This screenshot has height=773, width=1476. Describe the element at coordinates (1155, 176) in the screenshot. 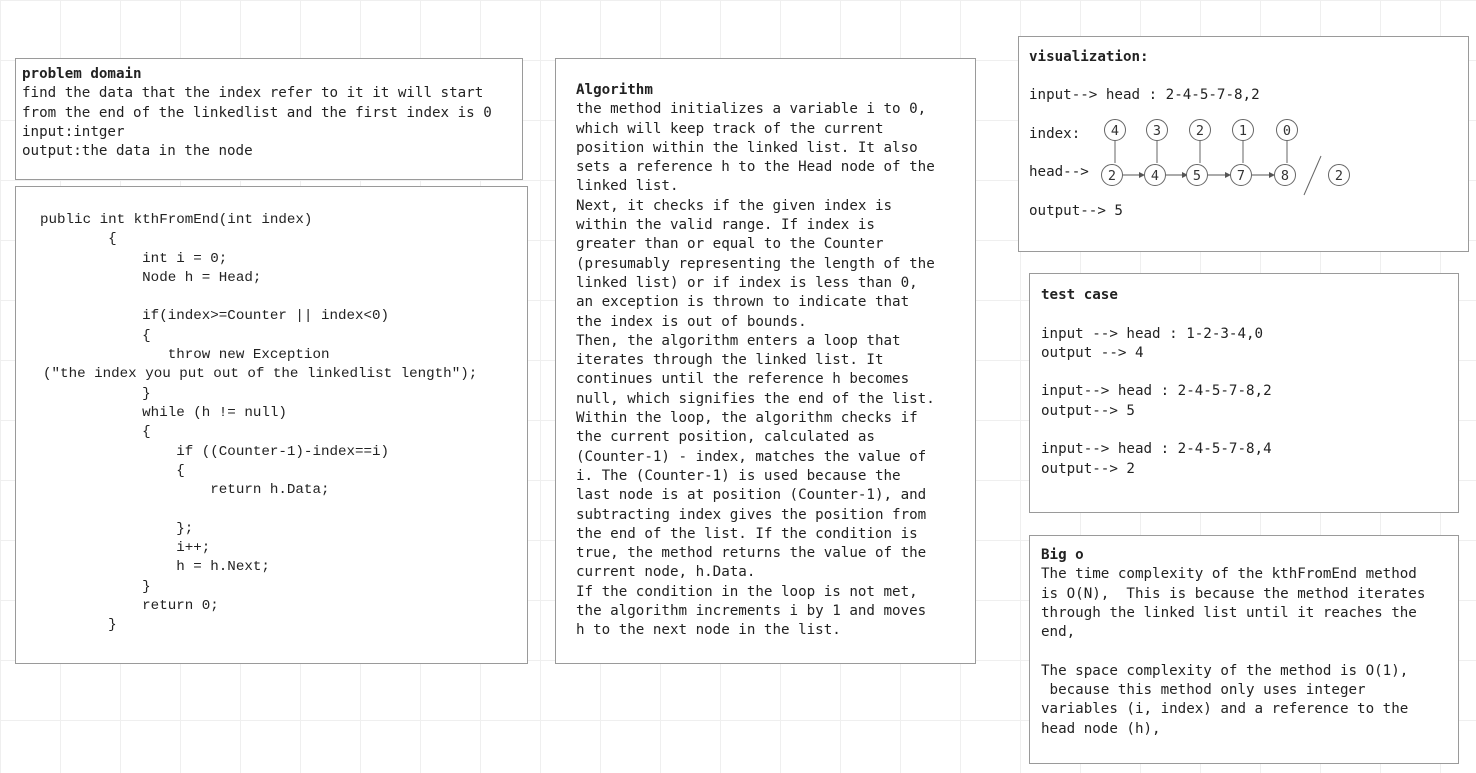

I see `node-value: 4` at that location.